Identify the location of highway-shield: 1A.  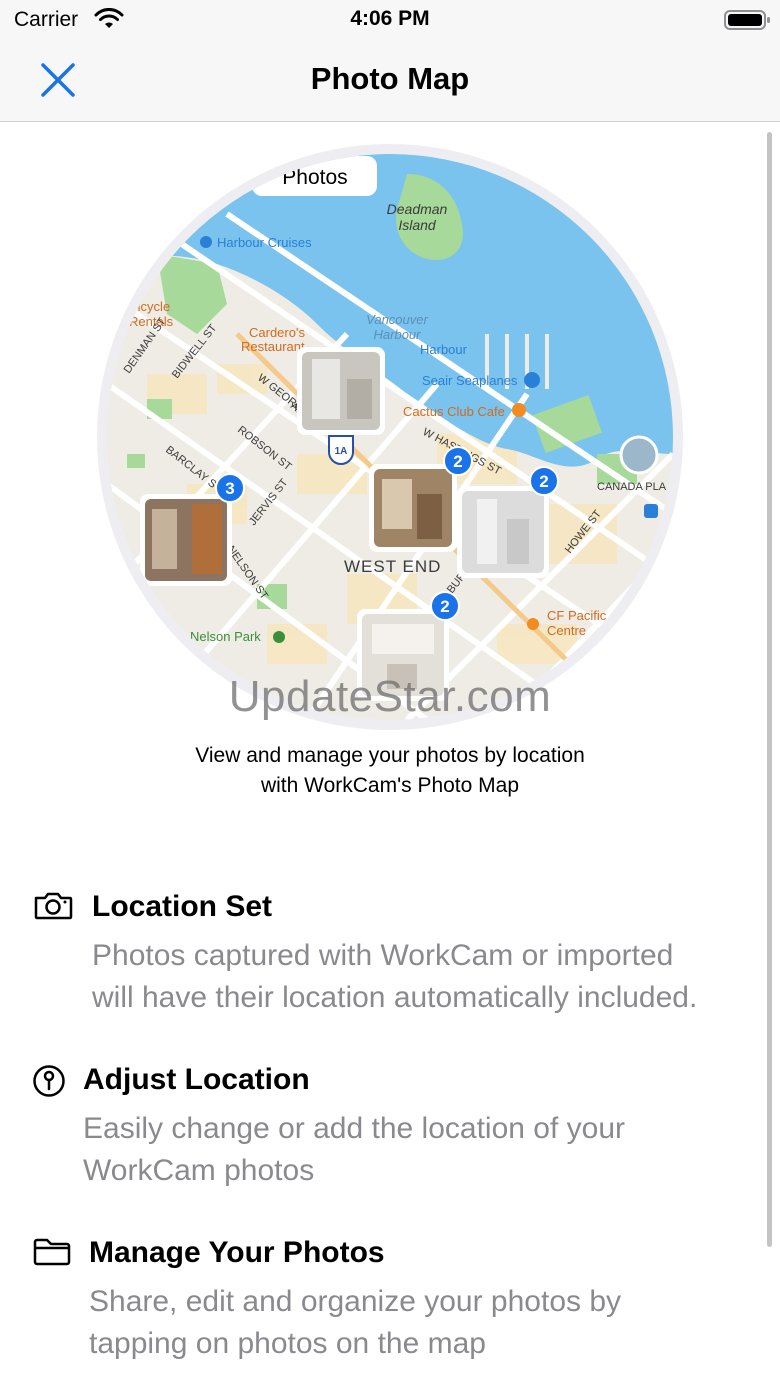
(341, 450).